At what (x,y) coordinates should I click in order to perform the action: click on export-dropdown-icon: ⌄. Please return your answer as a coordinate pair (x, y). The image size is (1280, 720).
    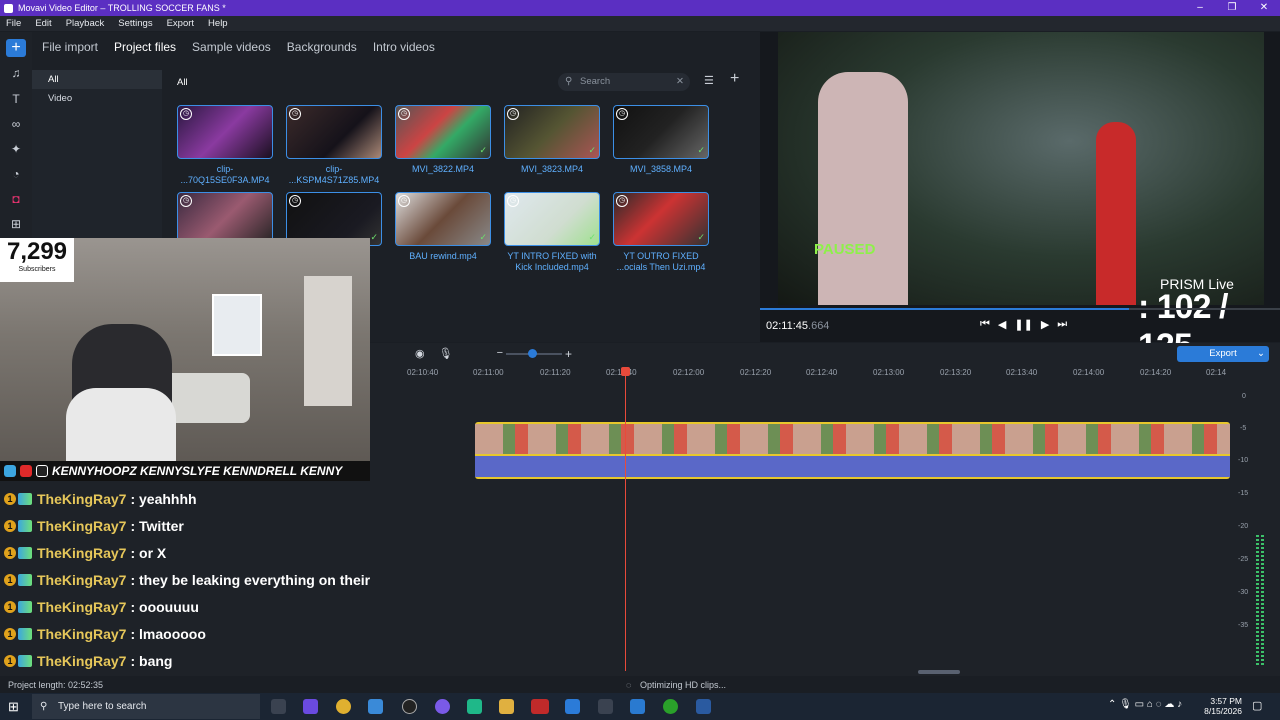
    Looking at the image, I should click on (1261, 354).